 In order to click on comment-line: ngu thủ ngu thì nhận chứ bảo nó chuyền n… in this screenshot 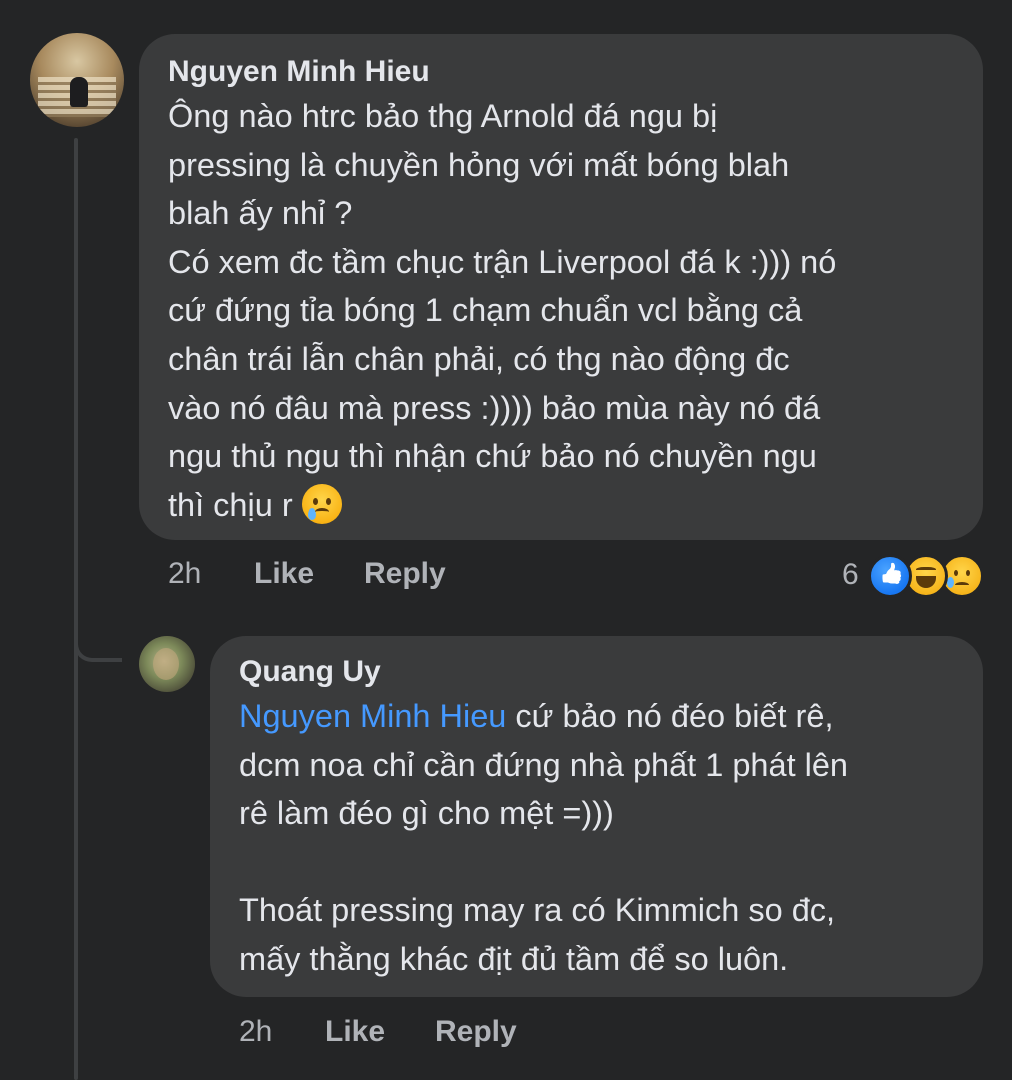, I will do `click(492, 456)`.